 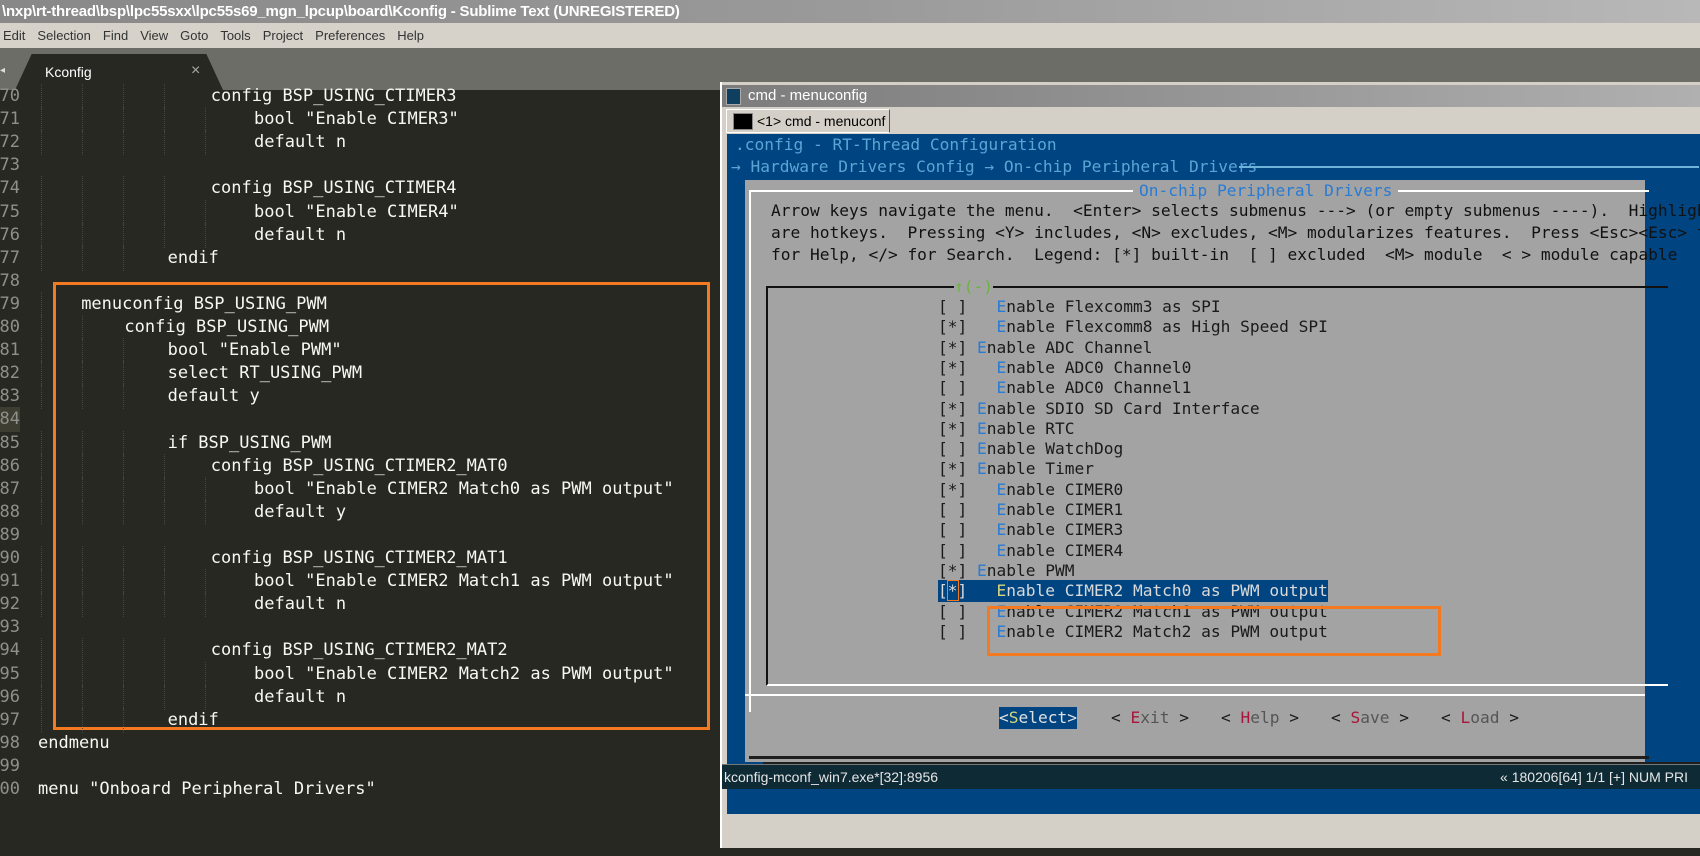 What do you see at coordinates (1370, 718) in the screenshot?
I see `button-save: < Save >` at bounding box center [1370, 718].